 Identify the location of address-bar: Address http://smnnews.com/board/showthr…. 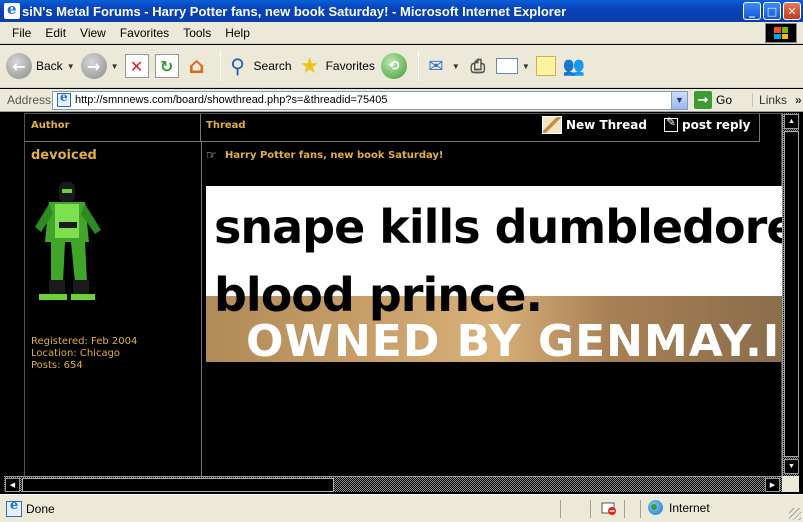
(401, 100).